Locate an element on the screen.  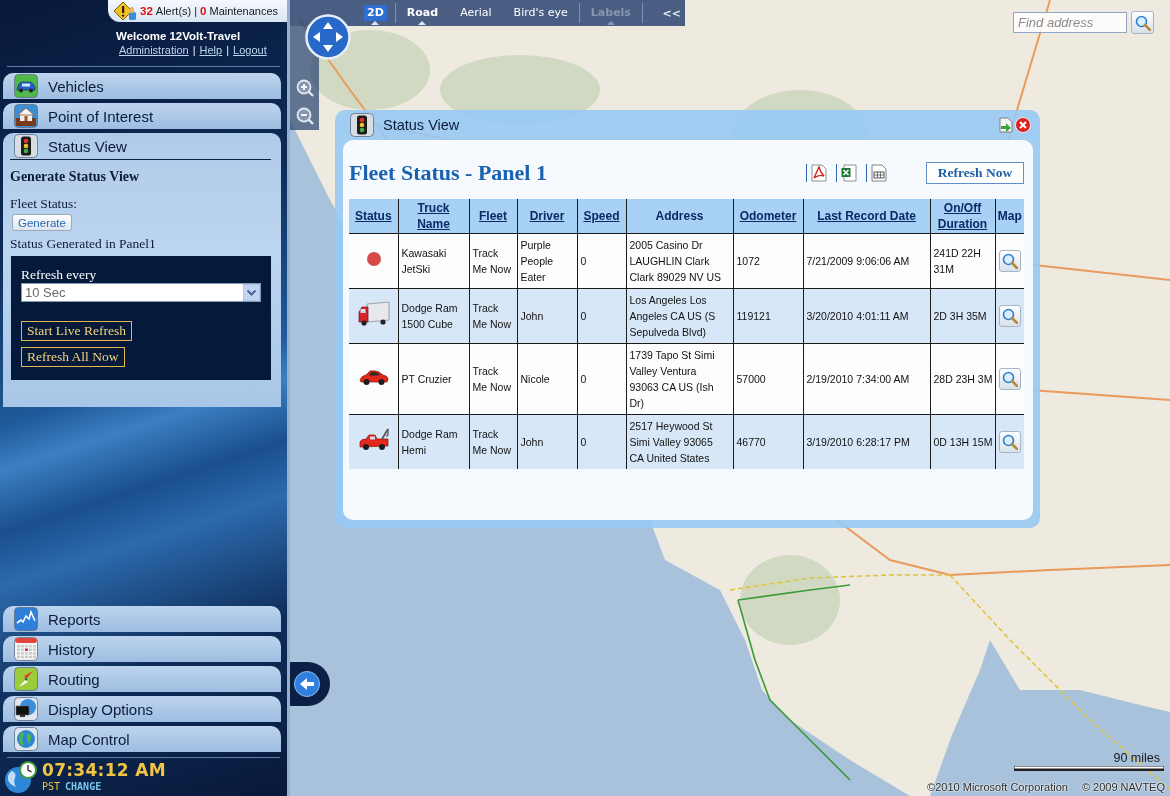
window-title: Status View is located at coordinates (421, 125).